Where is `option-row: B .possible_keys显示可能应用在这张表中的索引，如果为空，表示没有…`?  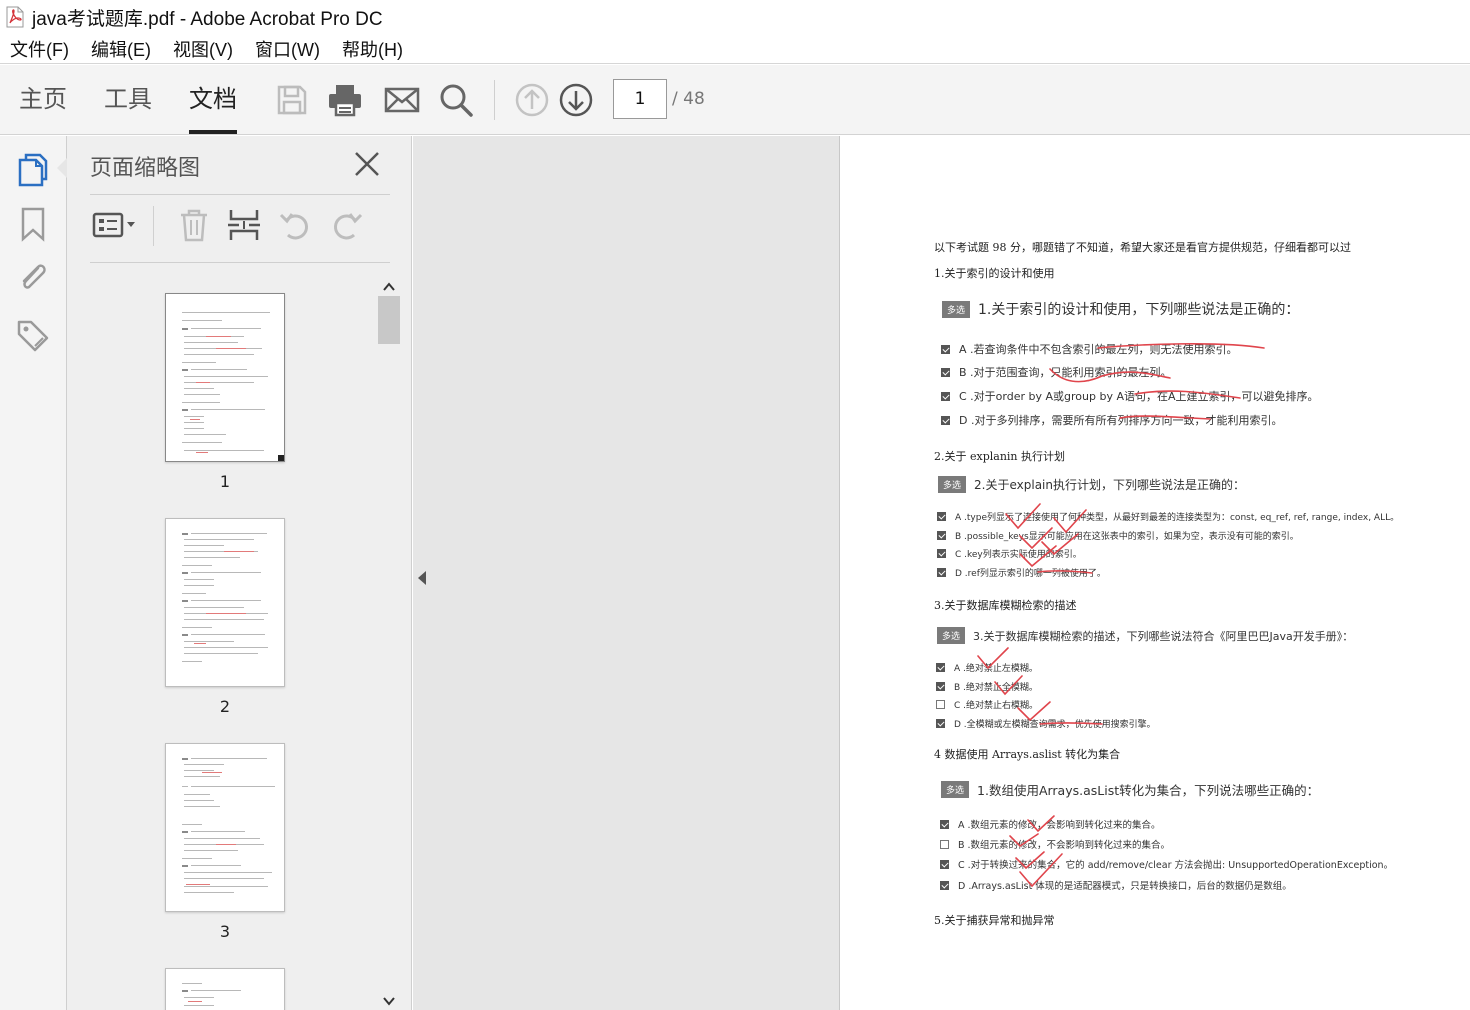 option-row: B .possible_keys显示可能应用在这张表中的索引，如果为空，表示没有… is located at coordinates (1118, 535).